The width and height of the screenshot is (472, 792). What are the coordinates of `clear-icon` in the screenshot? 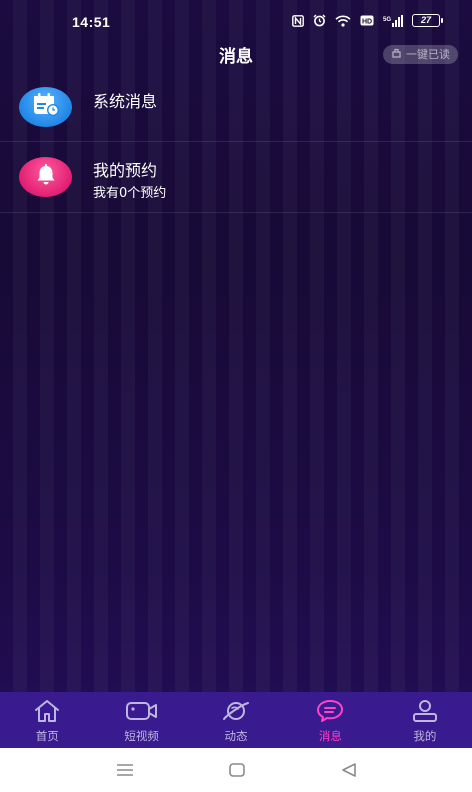 It's located at (396, 54).